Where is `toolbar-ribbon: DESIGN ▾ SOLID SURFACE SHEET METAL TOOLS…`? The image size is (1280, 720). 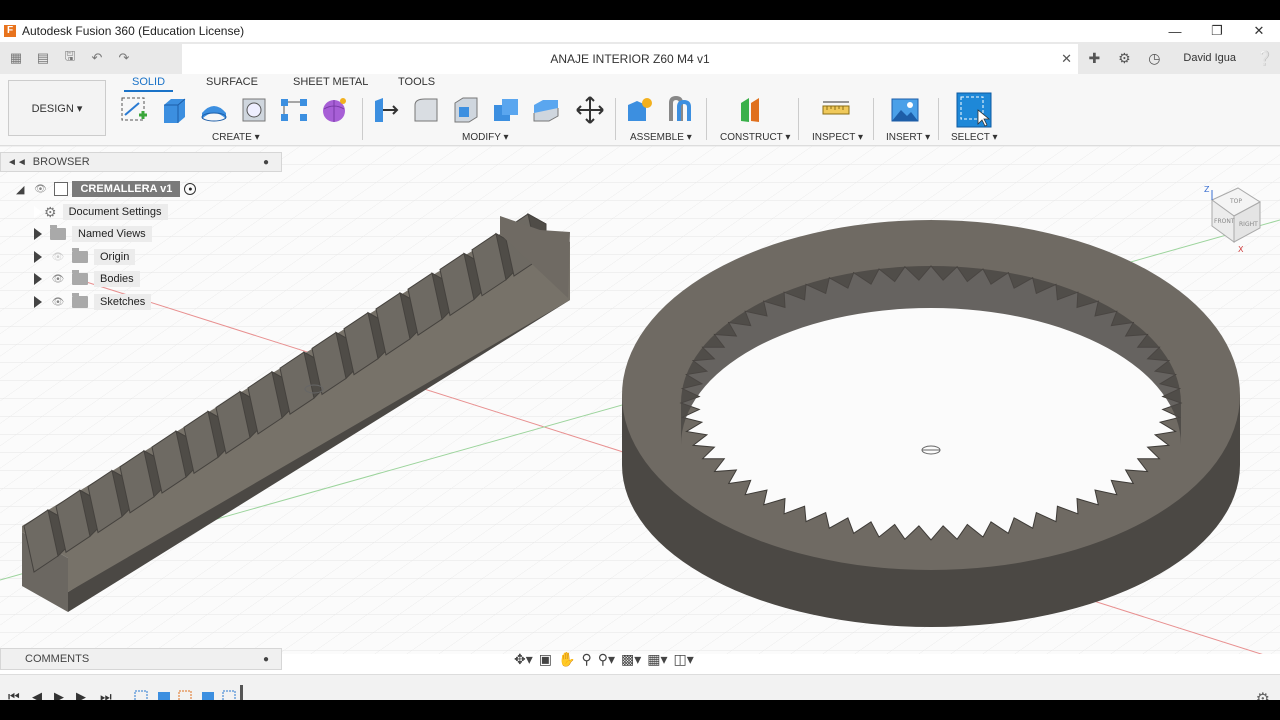 toolbar-ribbon: DESIGN ▾ SOLID SURFACE SHEET METAL TOOLS… is located at coordinates (640, 110).